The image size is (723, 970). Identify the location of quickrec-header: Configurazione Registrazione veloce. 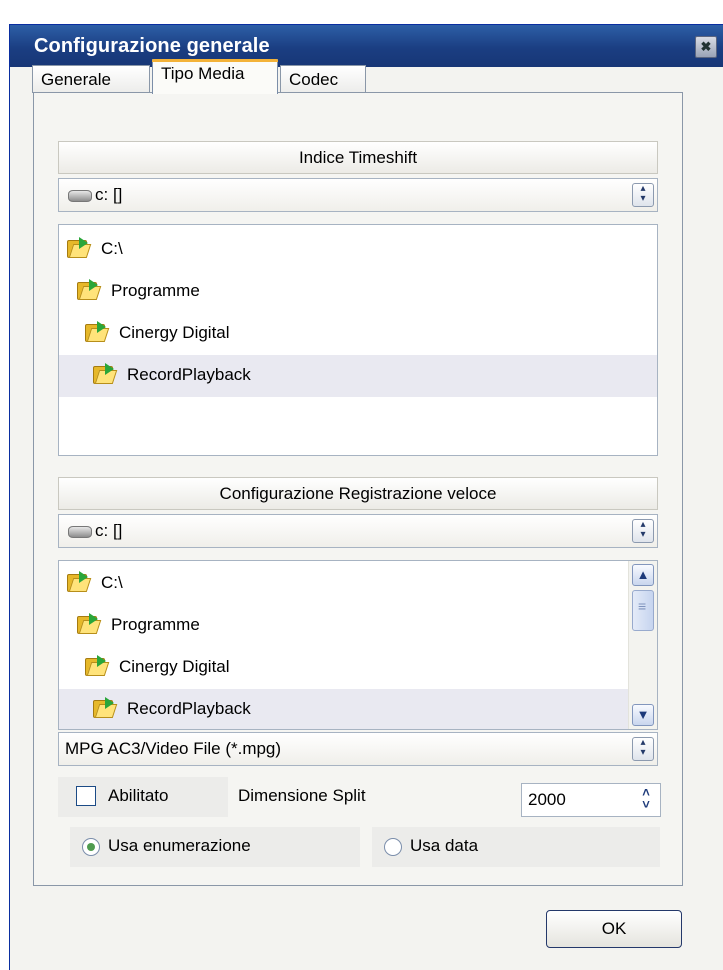
(358, 493).